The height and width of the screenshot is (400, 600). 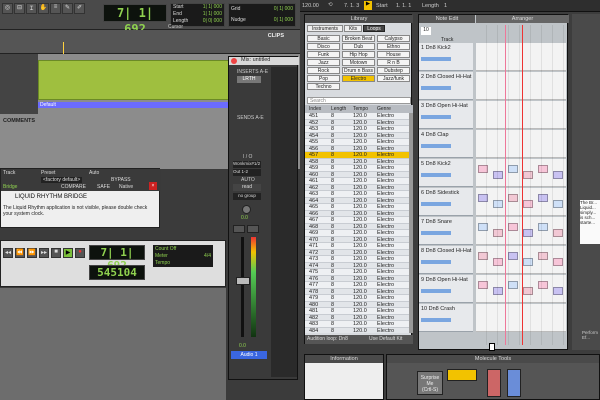 I want to click on end-value: 1| 1| 000, so click(x=212, y=14).